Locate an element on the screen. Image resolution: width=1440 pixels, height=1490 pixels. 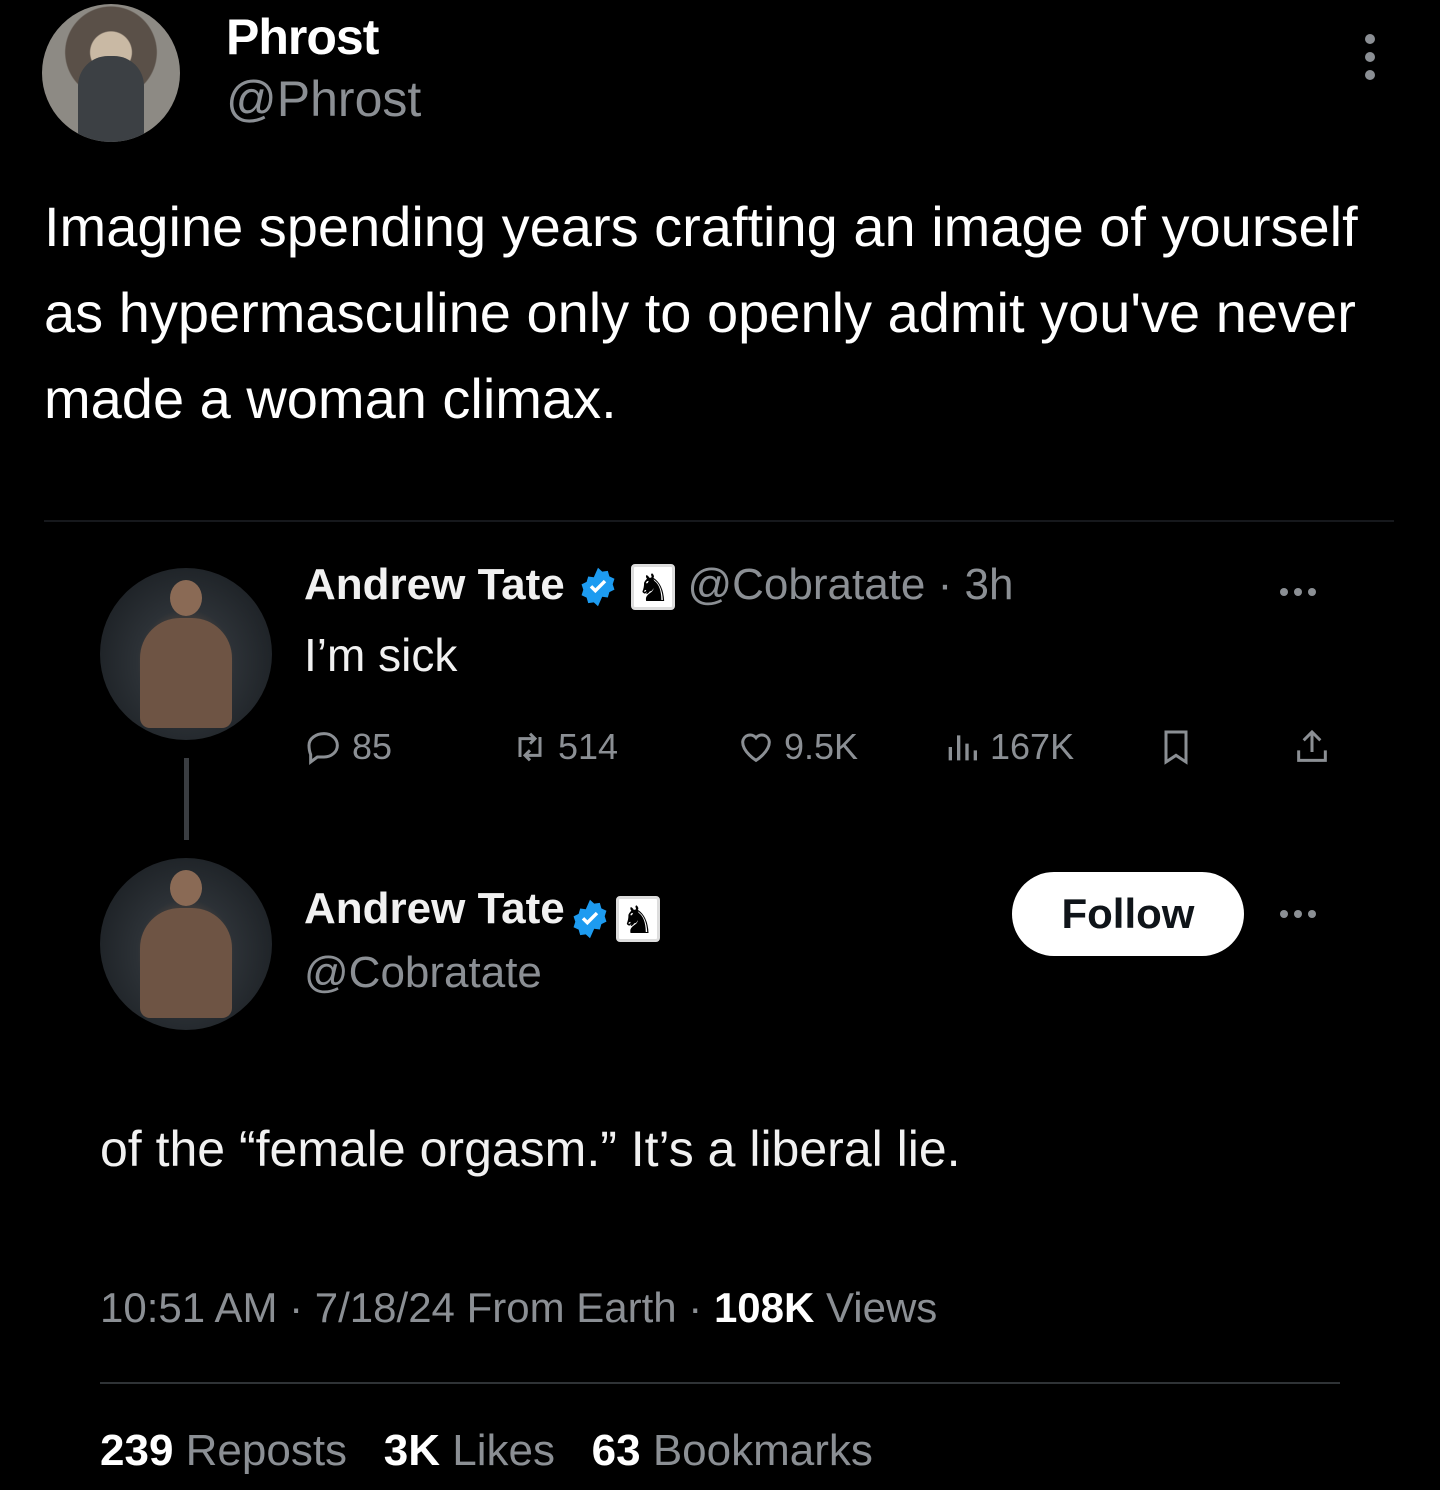
repost-count: 514 is located at coordinates (588, 746).